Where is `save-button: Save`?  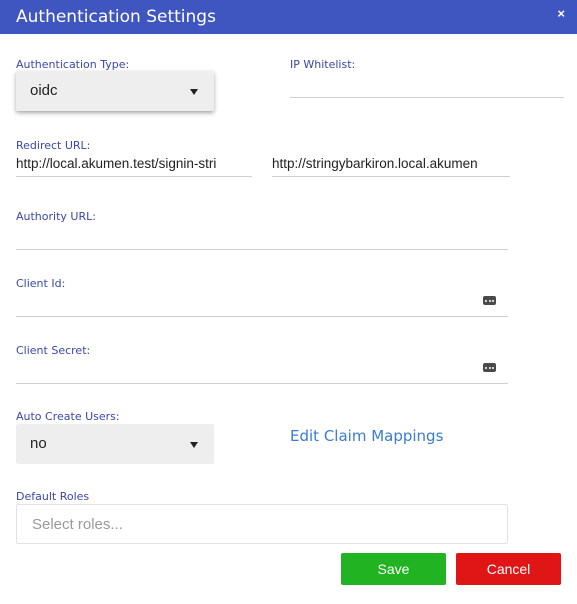 save-button: Save is located at coordinates (393, 569).